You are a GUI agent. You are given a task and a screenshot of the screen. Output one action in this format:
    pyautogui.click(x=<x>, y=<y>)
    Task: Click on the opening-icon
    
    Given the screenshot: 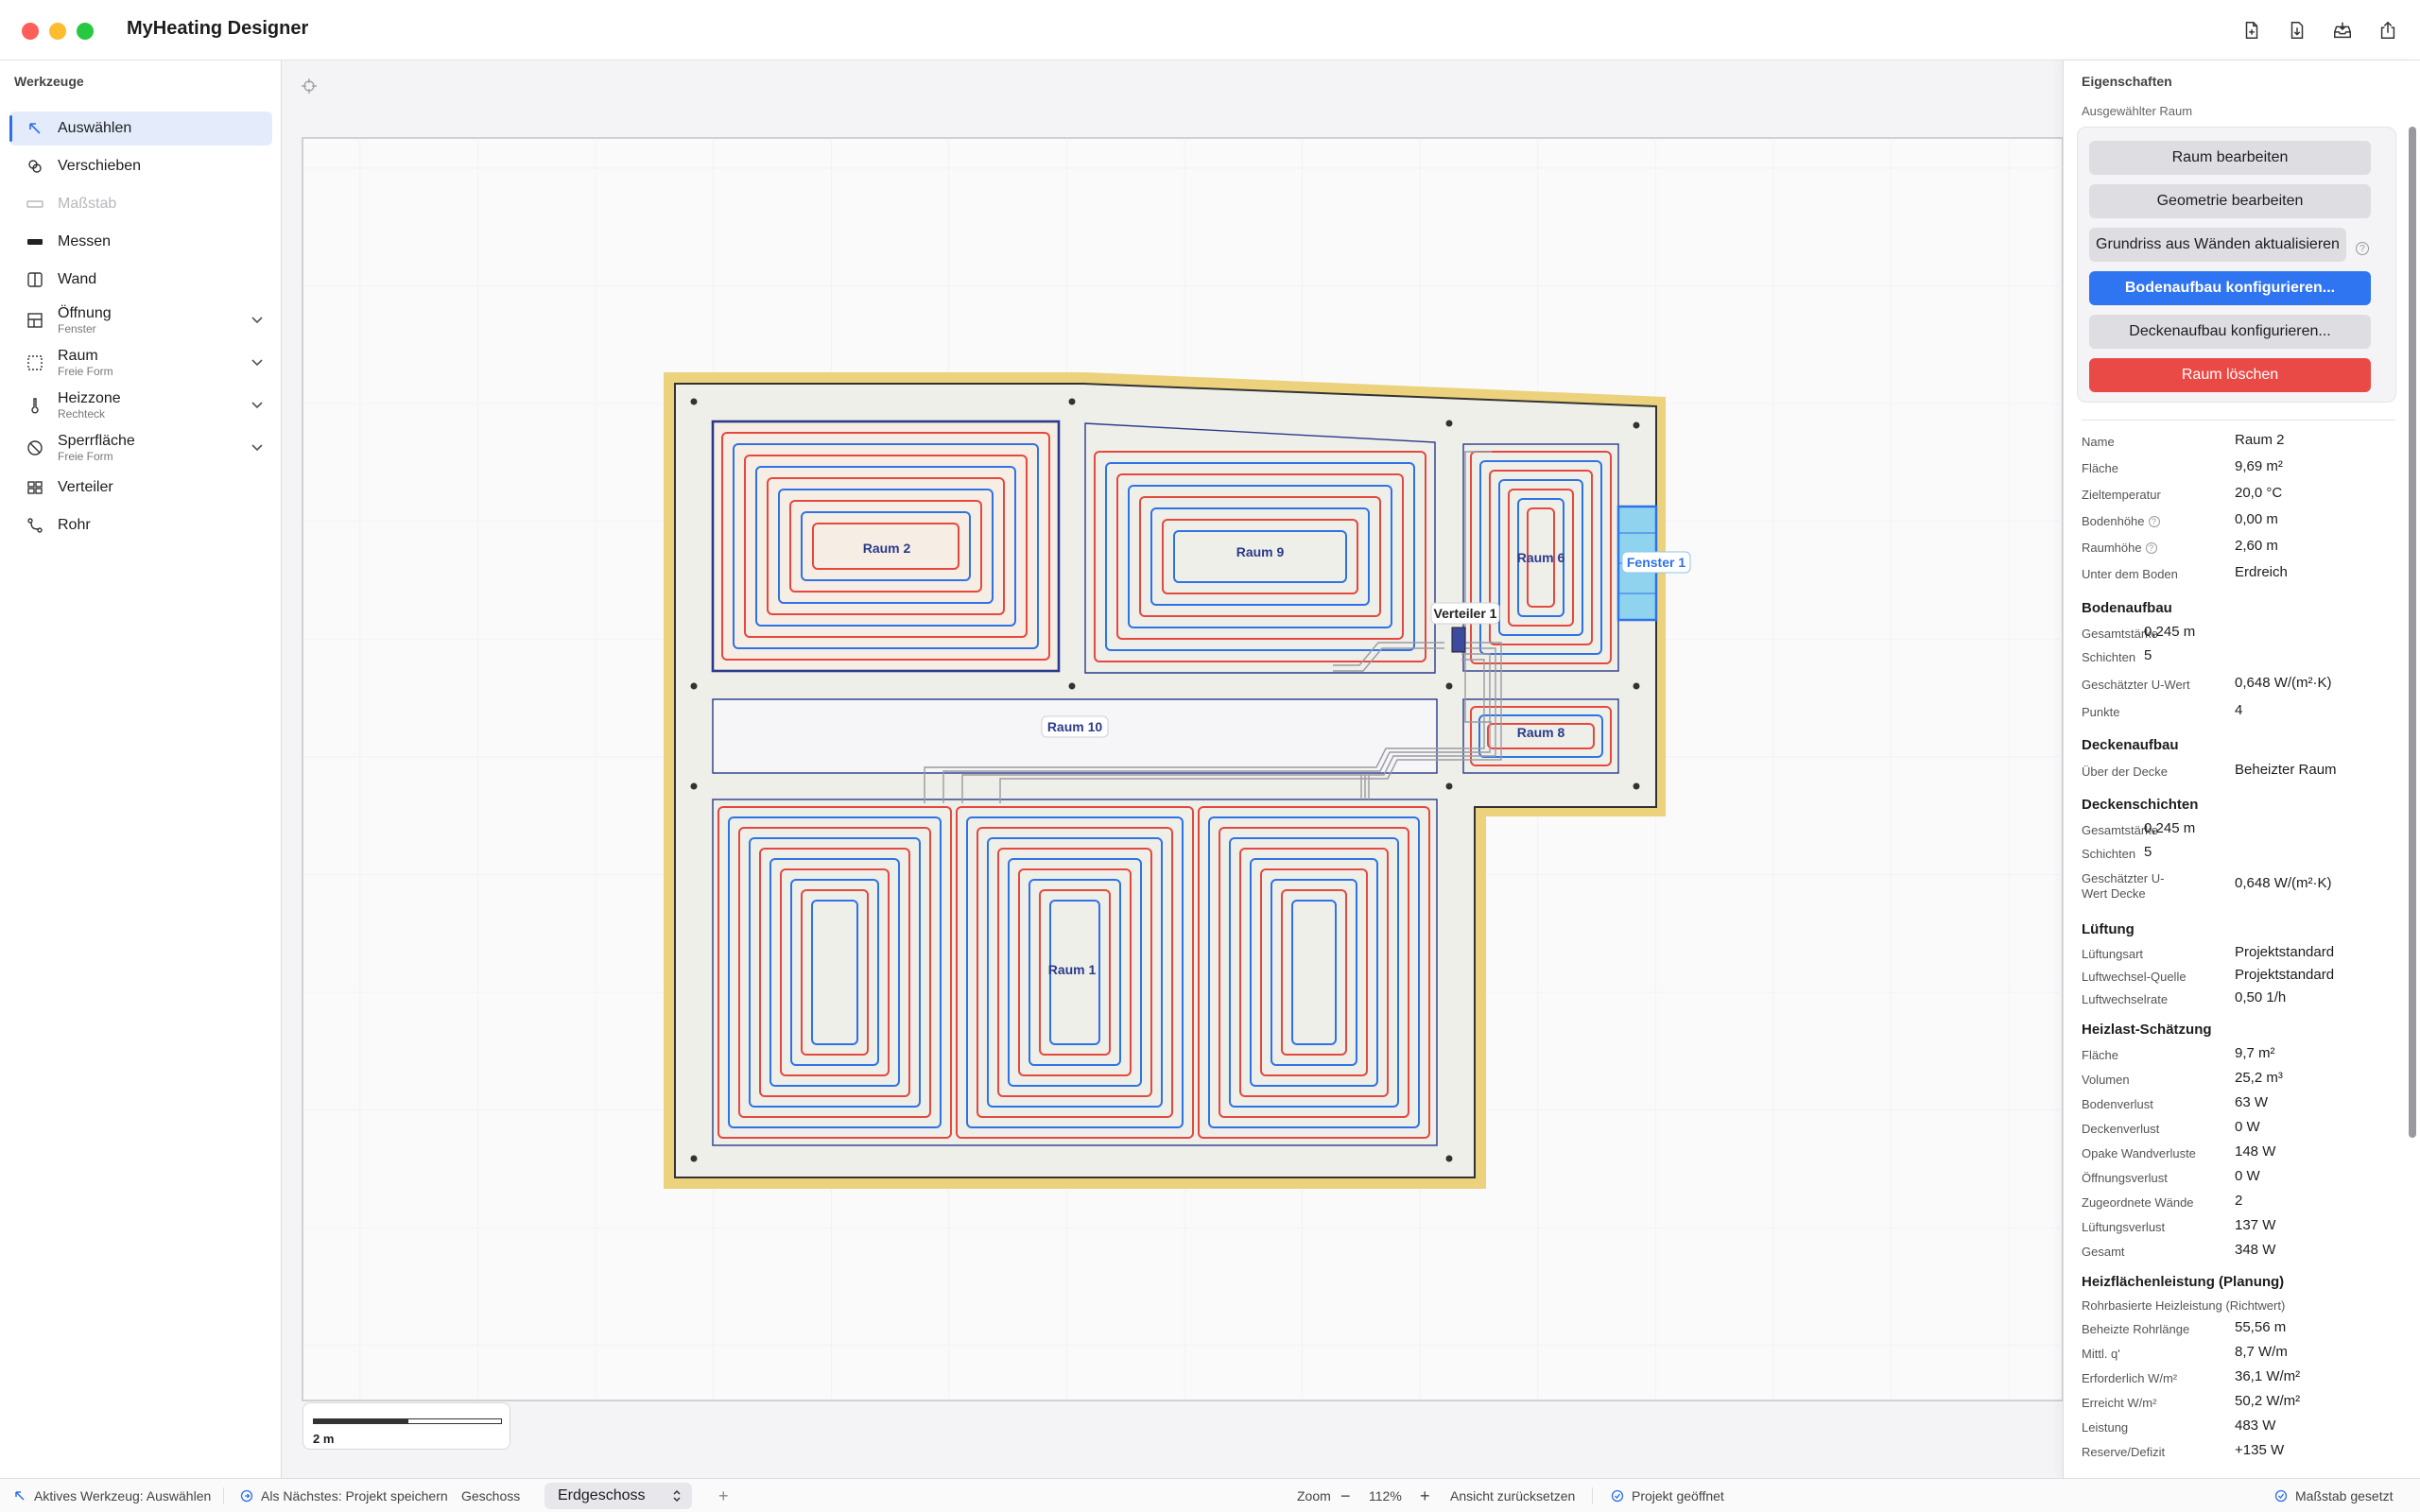 What is the action you would take?
    pyautogui.click(x=34, y=320)
    